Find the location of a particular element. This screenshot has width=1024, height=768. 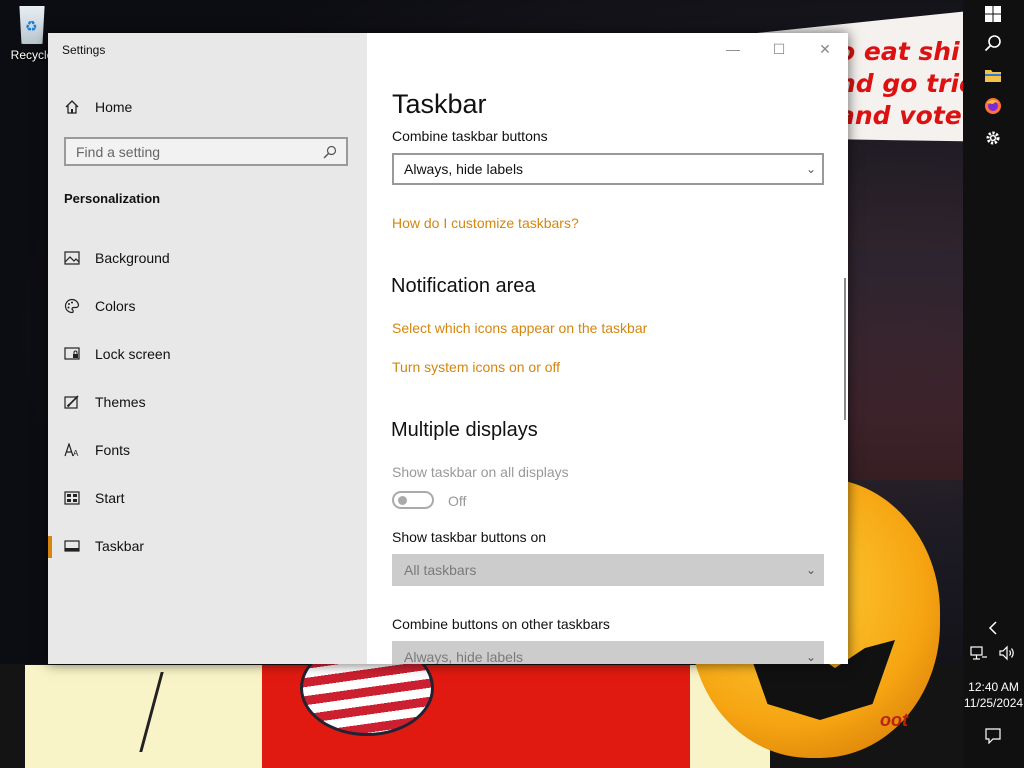

start-button is located at coordinates (993, 16).